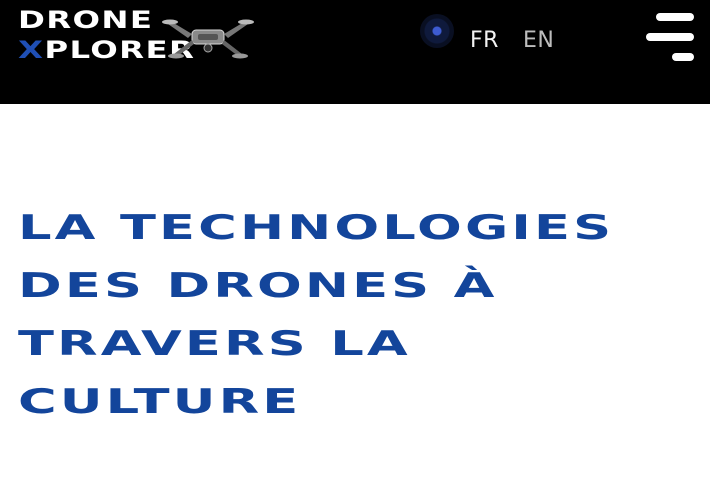 This screenshot has width=710, height=492. I want to click on dot-icon, so click(437, 31).